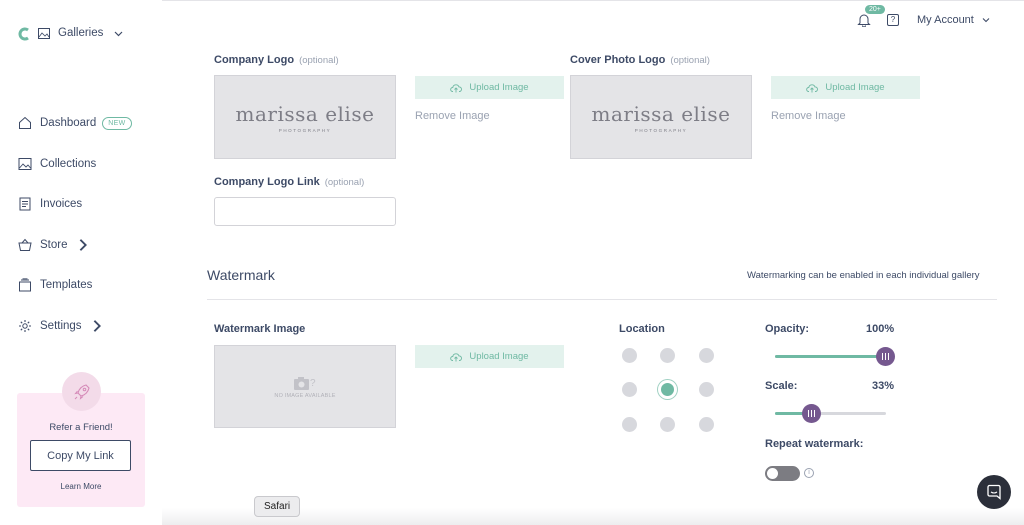 This screenshot has width=1024, height=525. Describe the element at coordinates (241, 275) in the screenshot. I see `watermark-section-title: Watermark` at that location.